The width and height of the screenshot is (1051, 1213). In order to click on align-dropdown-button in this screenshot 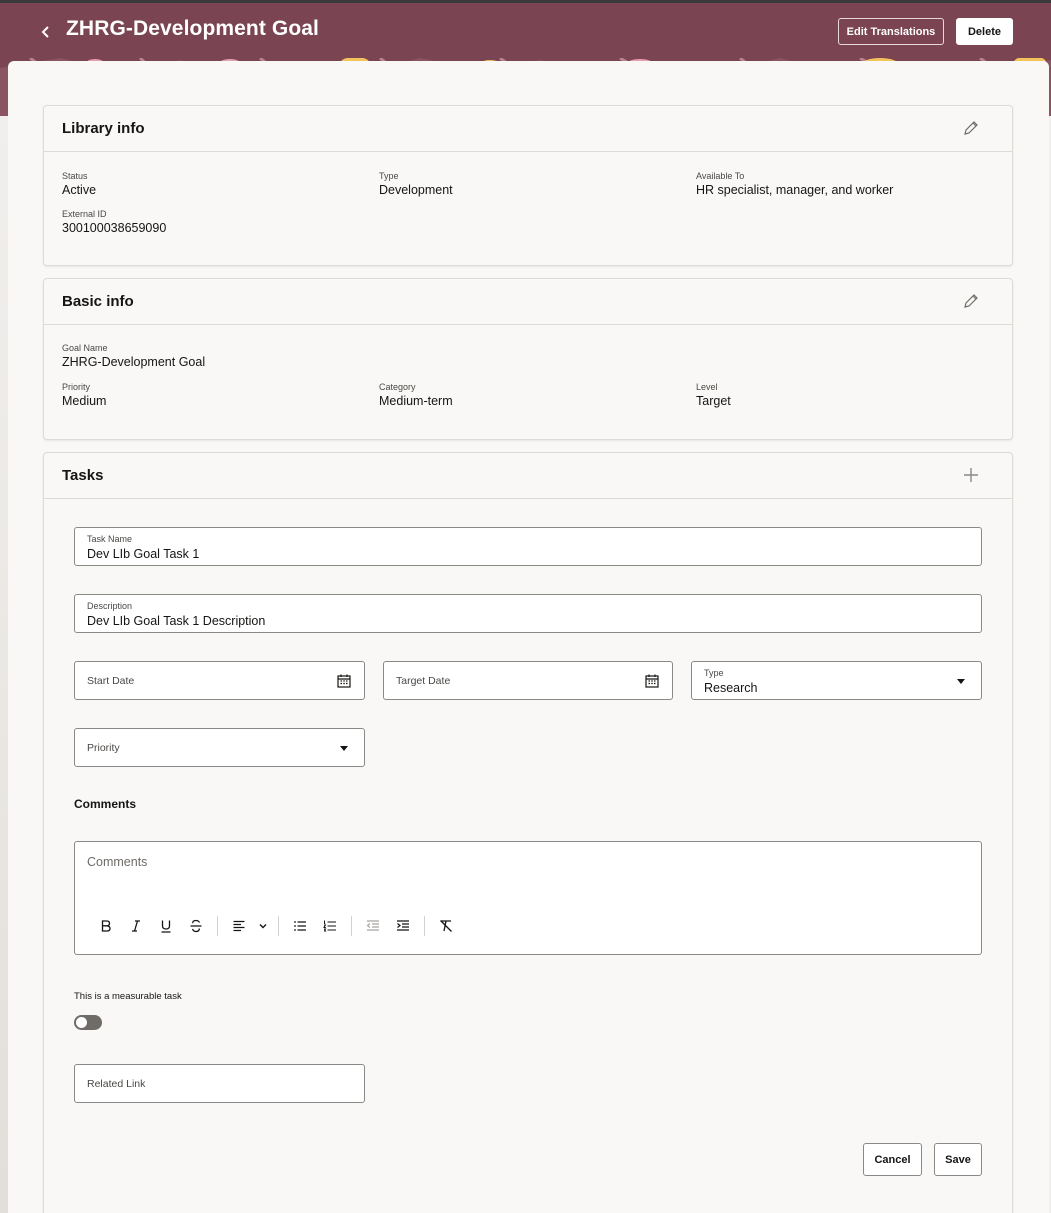, I will do `click(263, 926)`.